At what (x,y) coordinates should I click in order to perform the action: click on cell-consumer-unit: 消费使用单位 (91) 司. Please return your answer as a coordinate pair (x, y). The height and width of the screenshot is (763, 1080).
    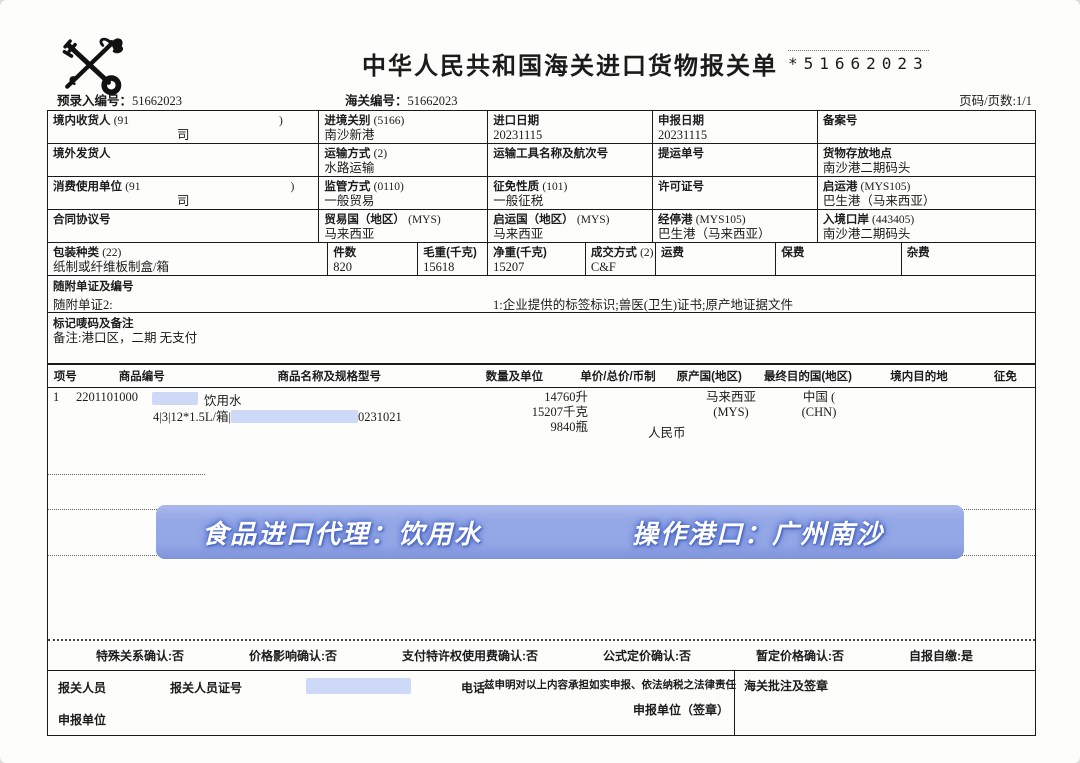
    Looking at the image, I should click on (184, 193).